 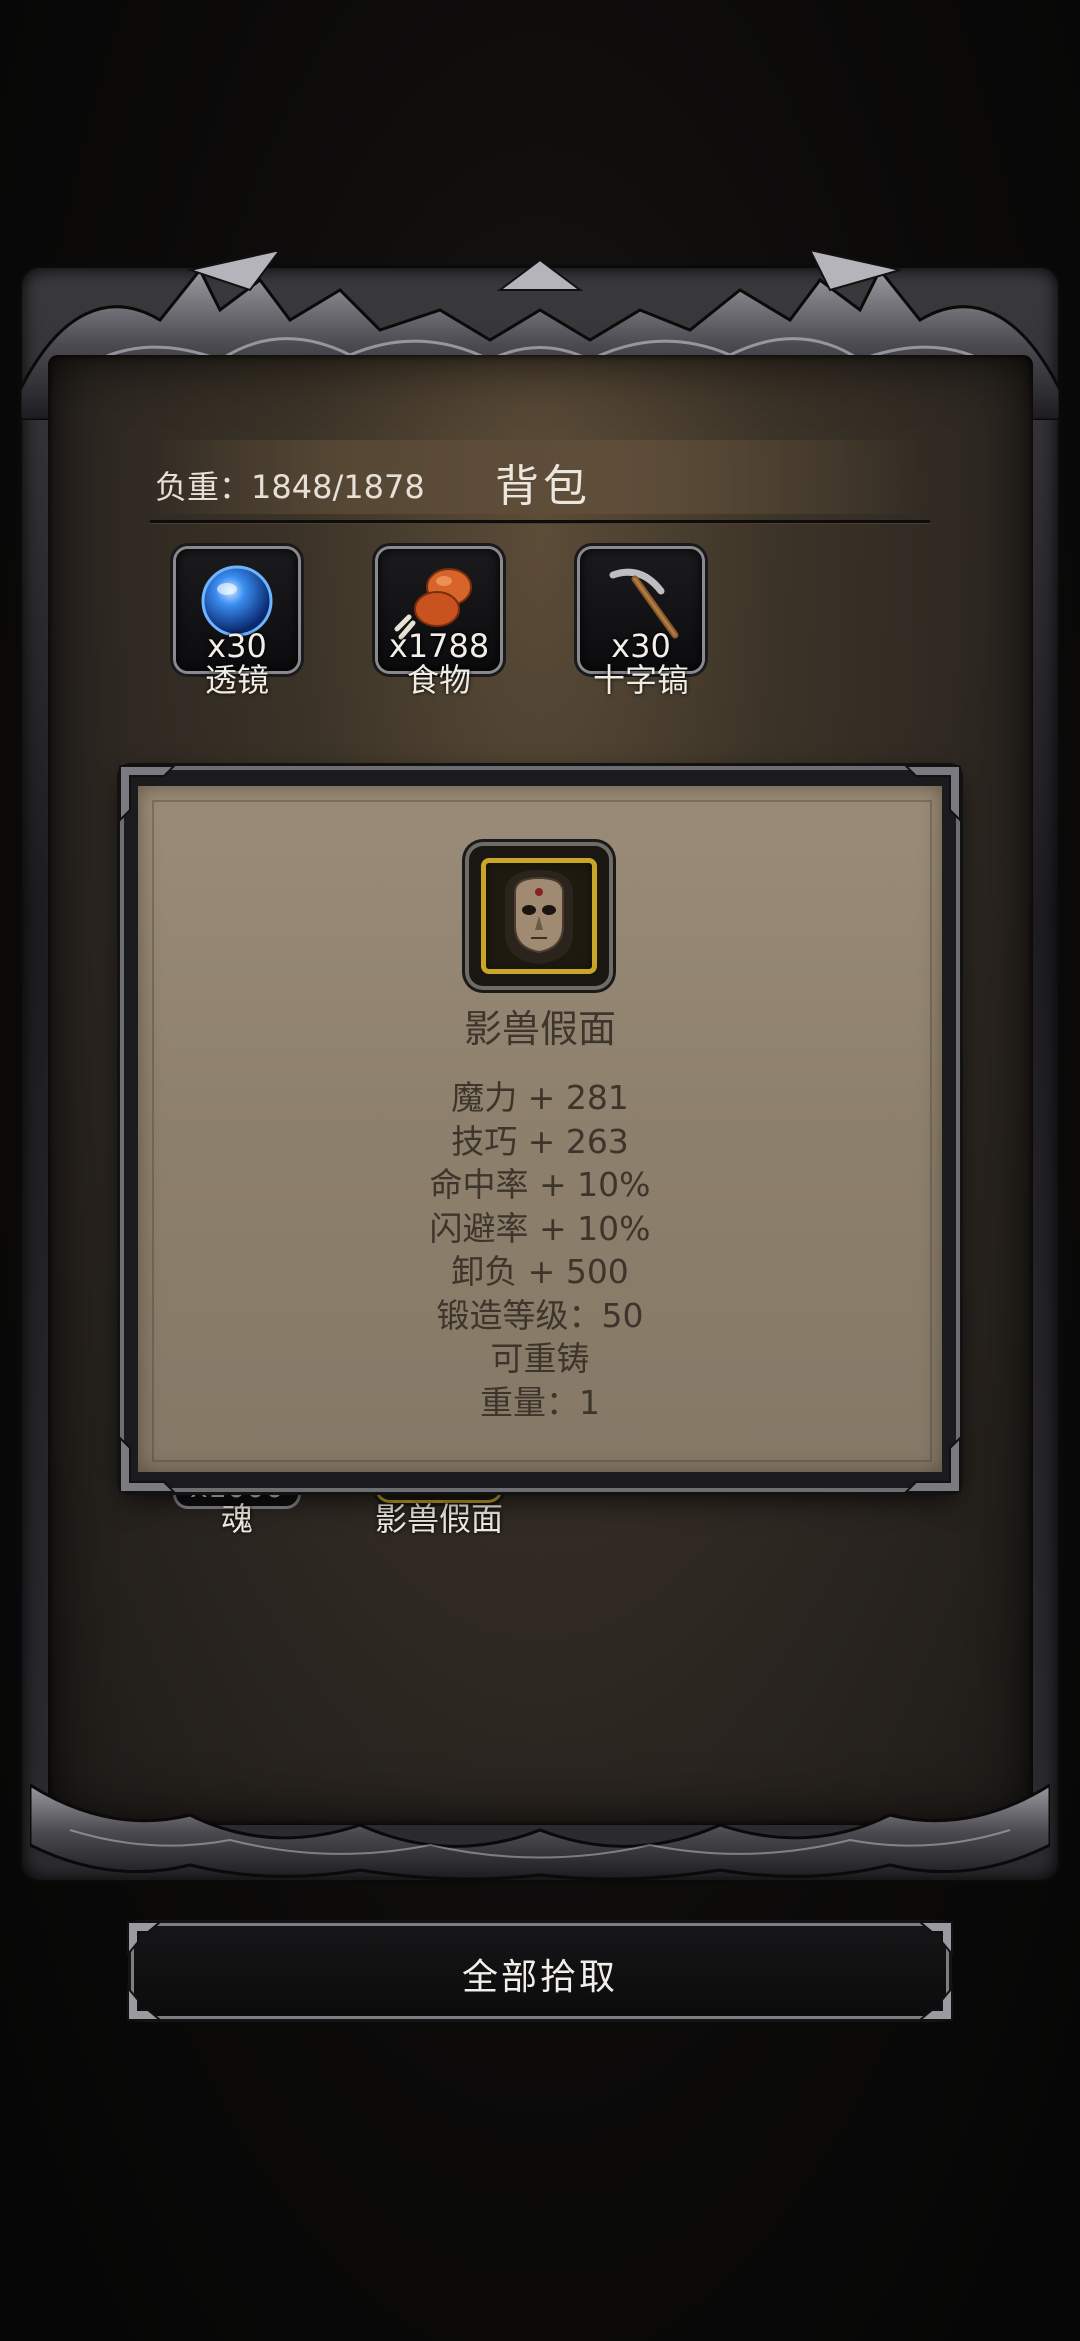 I want to click on shadow-beast-mask-icon, so click(x=539, y=917).